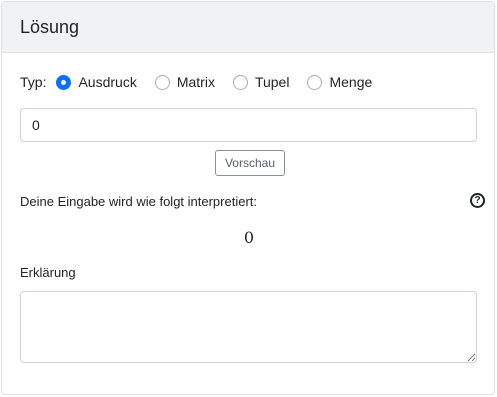 The width and height of the screenshot is (497, 397). What do you see at coordinates (240, 82) in the screenshot?
I see `radio-tupel` at bounding box center [240, 82].